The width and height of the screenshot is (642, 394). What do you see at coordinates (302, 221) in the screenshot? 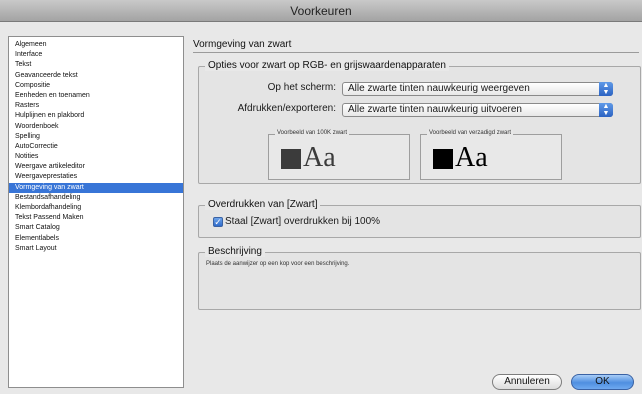
I see `overprint-checkbox-label: Staal [Zwart] overdrukken bij 100%` at bounding box center [302, 221].